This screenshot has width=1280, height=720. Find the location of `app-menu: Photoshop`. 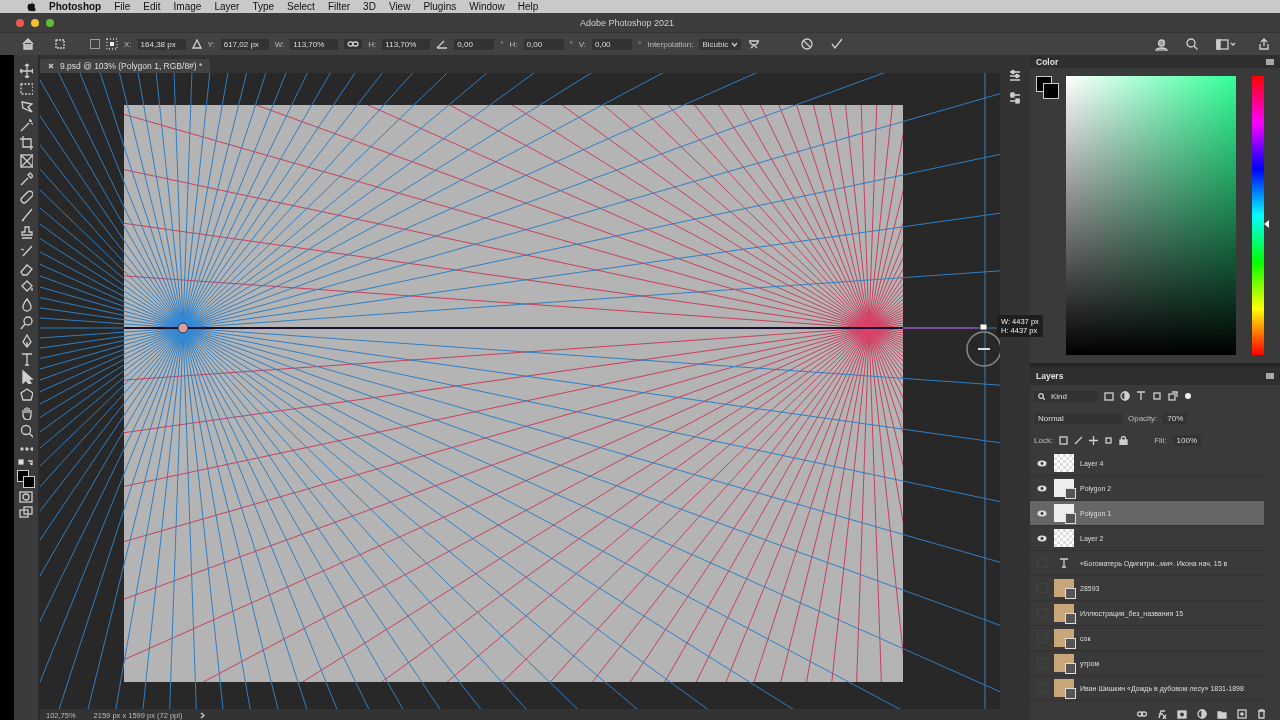

app-menu: Photoshop is located at coordinates (75, 6).